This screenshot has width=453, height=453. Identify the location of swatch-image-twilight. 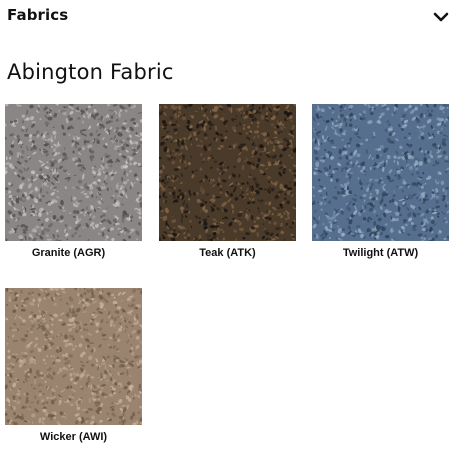
(380, 172).